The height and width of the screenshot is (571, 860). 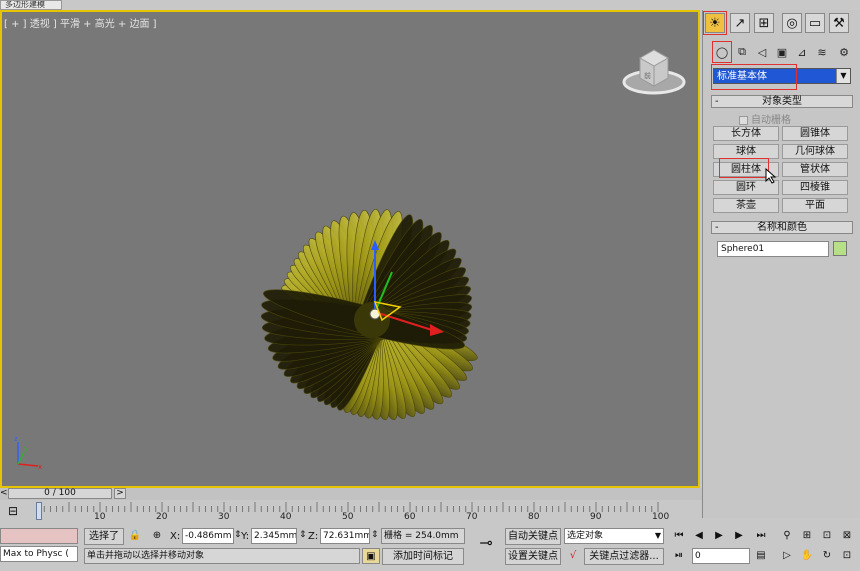 I want to click on lock-selection-icon: 🔒, so click(x=135, y=536).